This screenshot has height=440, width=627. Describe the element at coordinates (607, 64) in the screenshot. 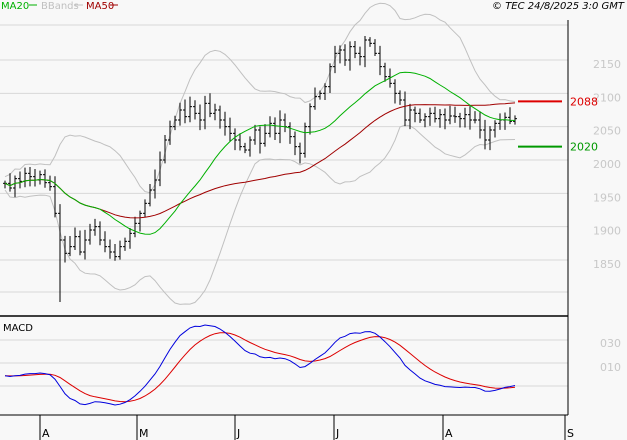

I see `price-tick-label: 2150` at that location.